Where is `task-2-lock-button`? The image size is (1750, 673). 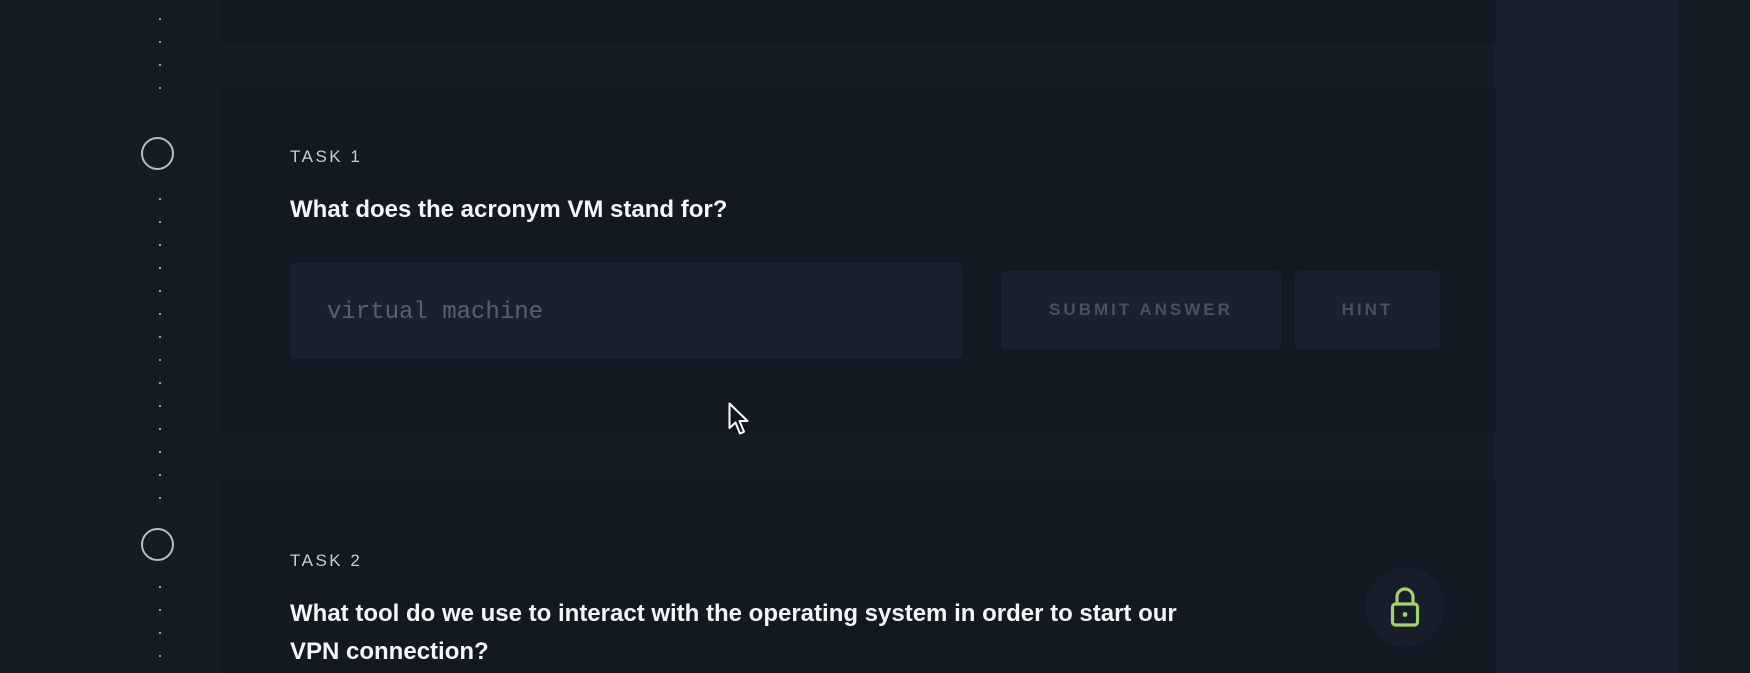
task-2-lock-button is located at coordinates (1405, 607).